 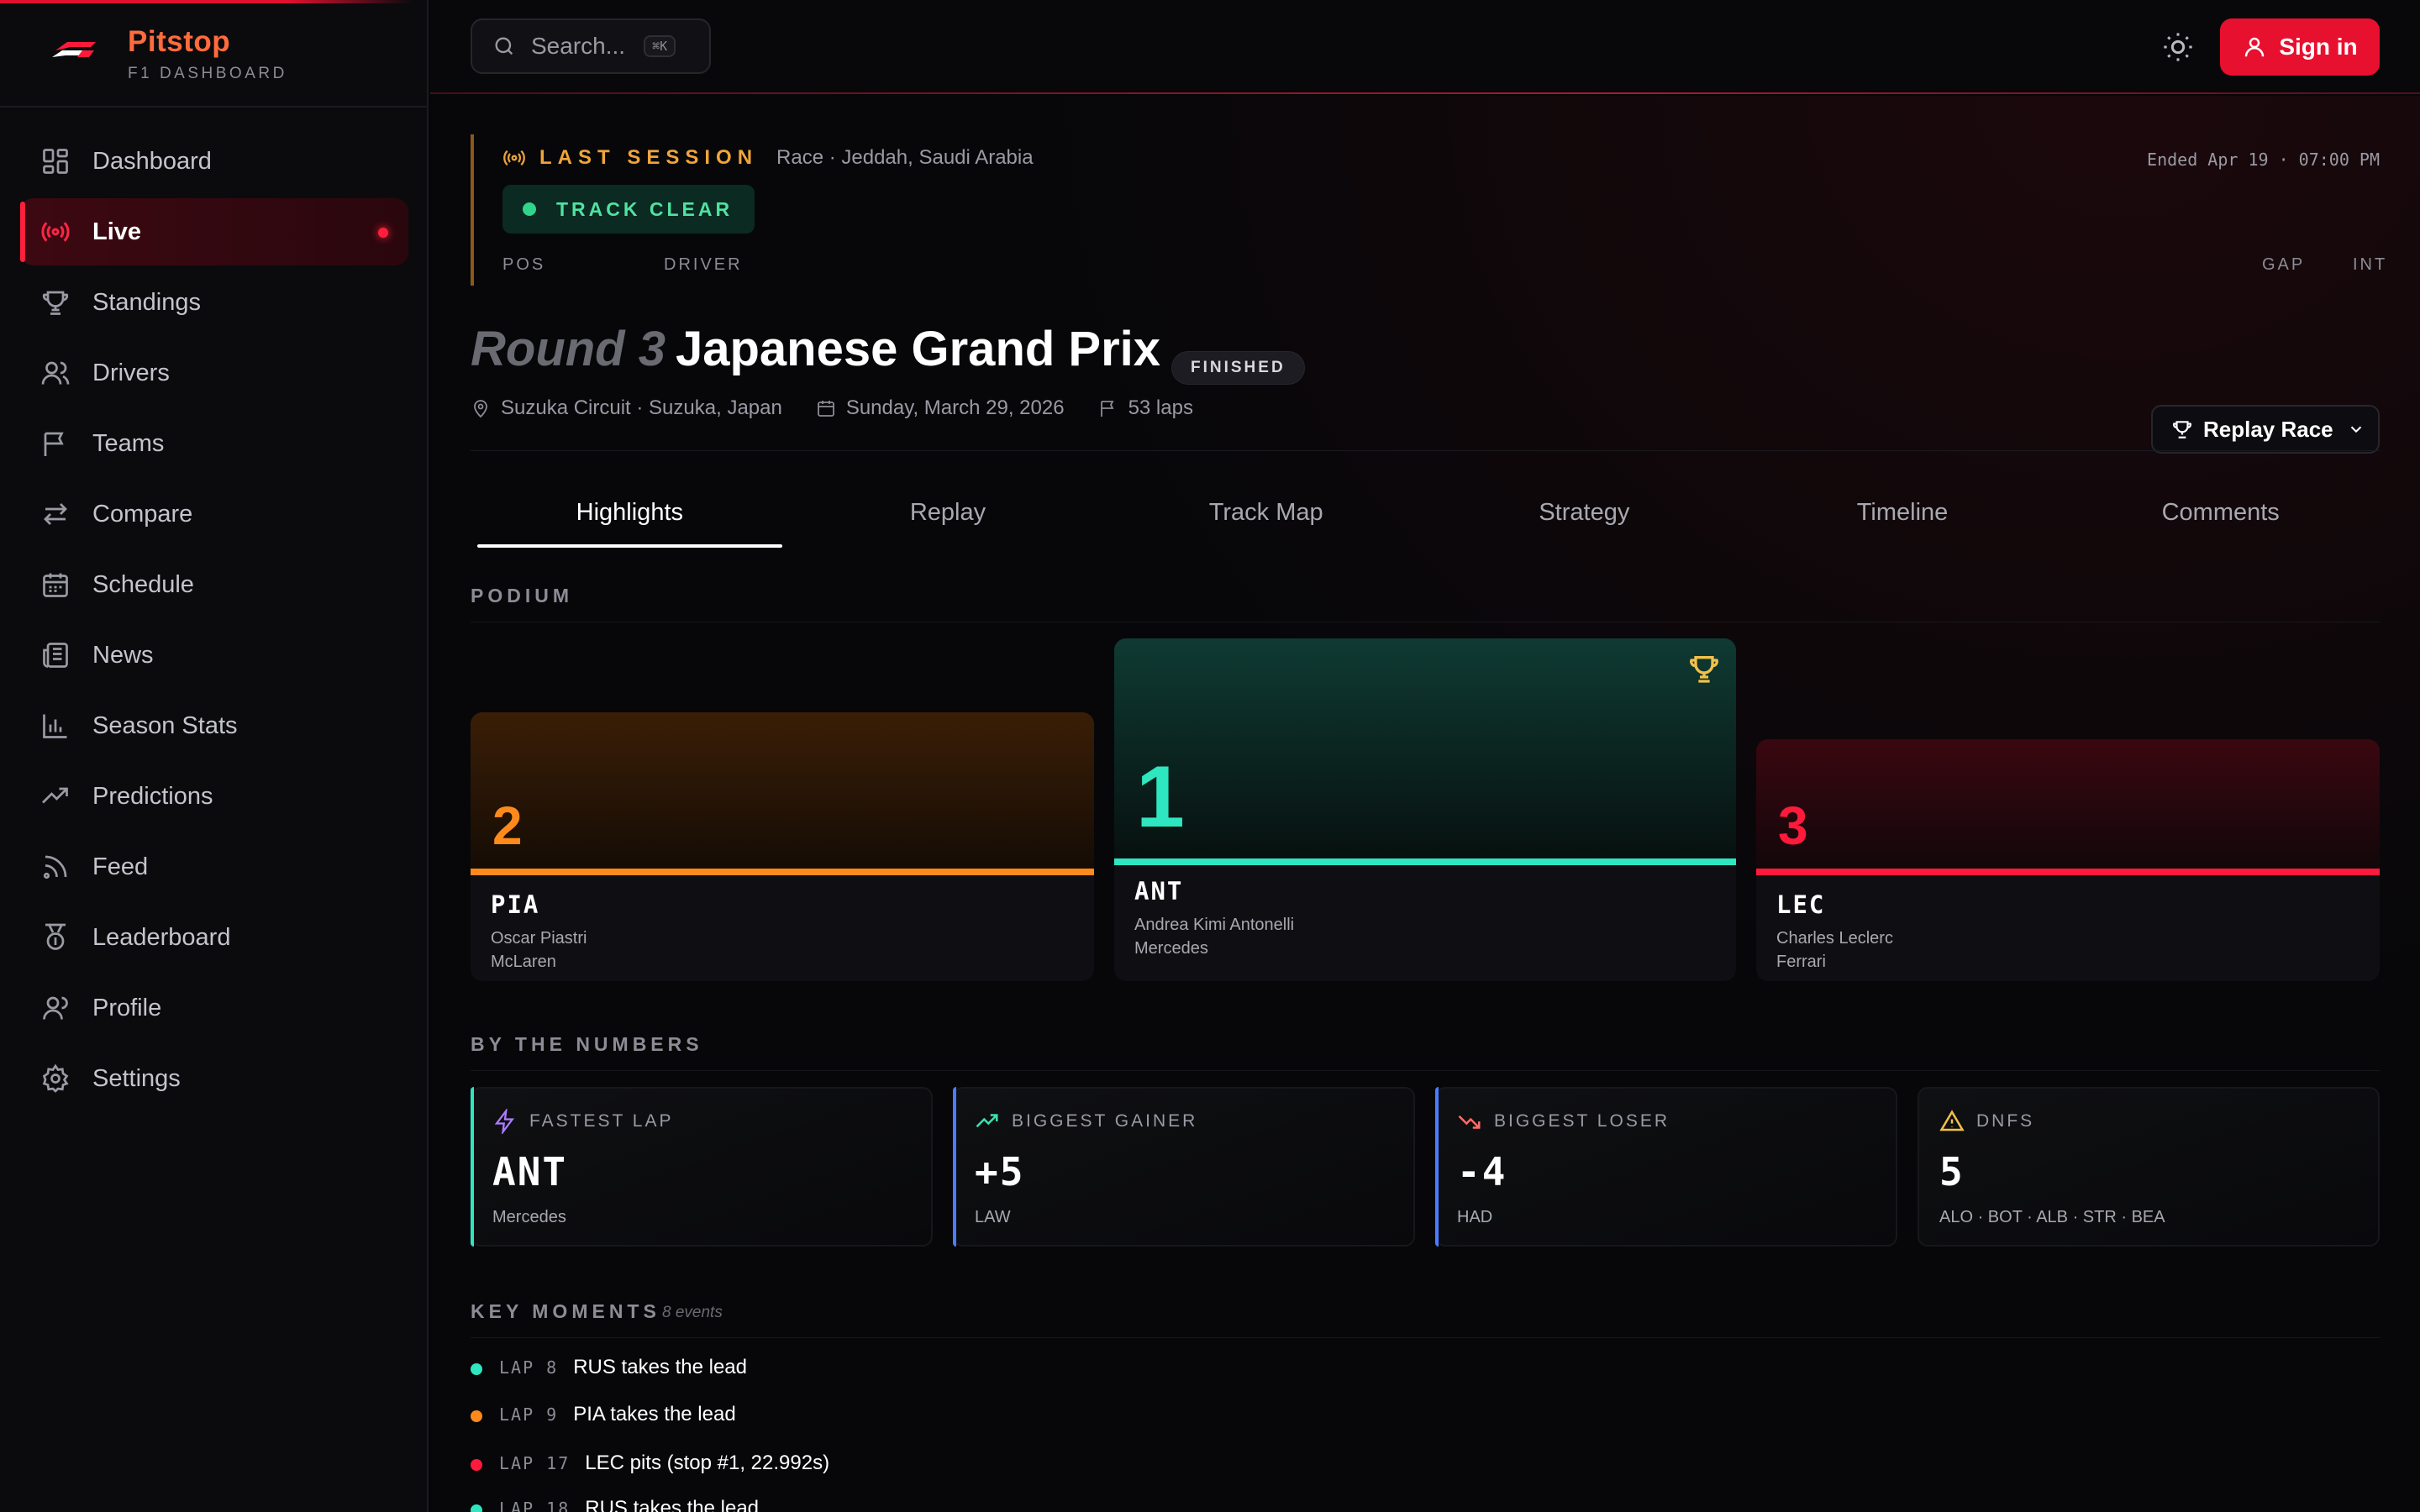 I want to click on race-date: Sunday, March 29, 2026, so click(x=940, y=408).